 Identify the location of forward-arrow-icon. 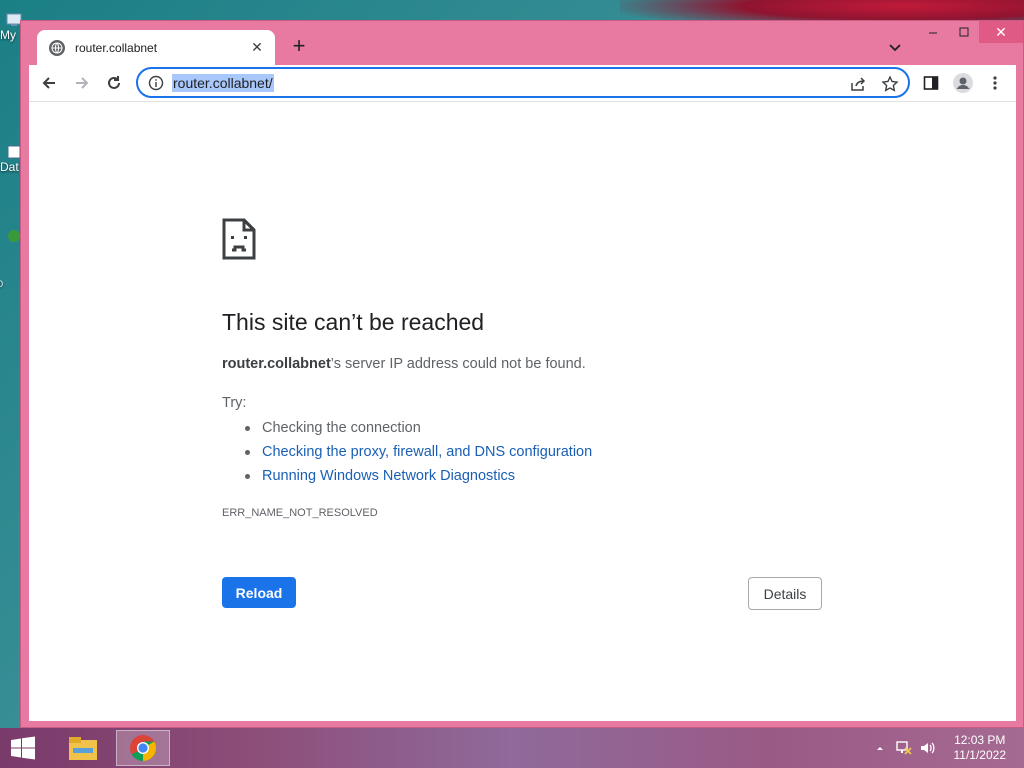
(82, 83).